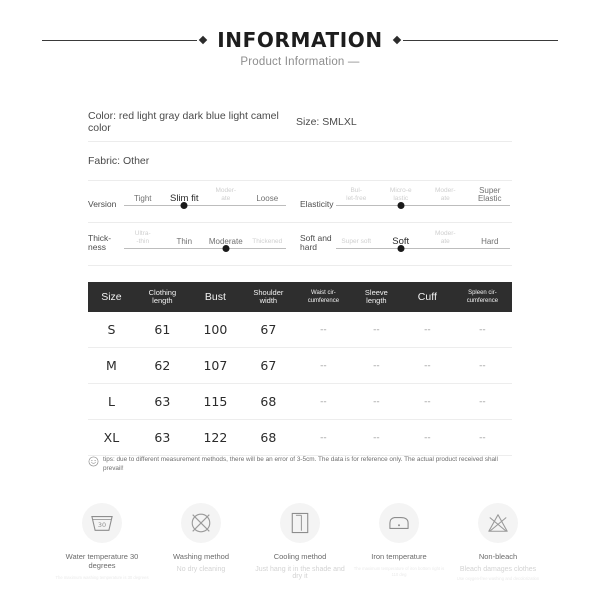 This screenshot has width=600, height=600. Describe the element at coordinates (300, 556) in the screenshot. I see `care-title: Cooling method` at that location.